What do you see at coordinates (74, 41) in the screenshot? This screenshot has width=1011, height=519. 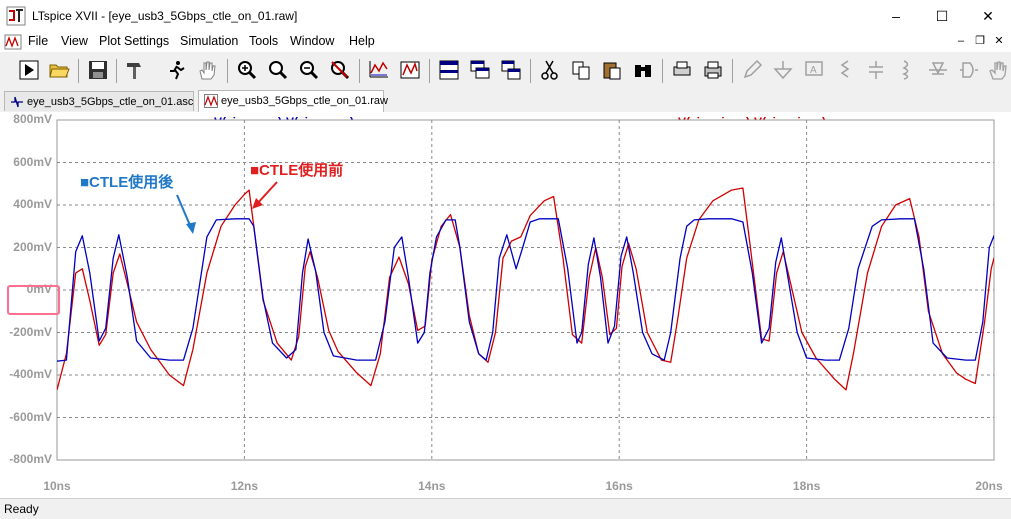 I see `menu-view: View` at bounding box center [74, 41].